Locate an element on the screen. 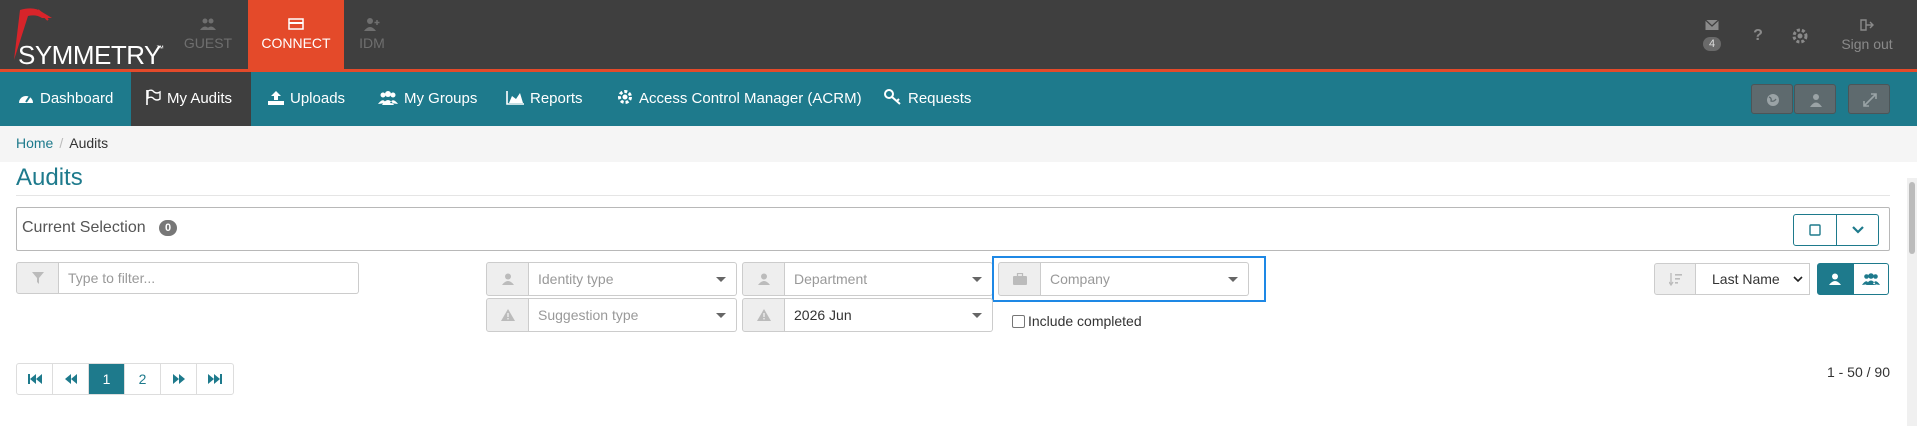 This screenshot has height=426, width=1917. nav-acrm-label: Access Control Manager (ACRM) is located at coordinates (750, 98).